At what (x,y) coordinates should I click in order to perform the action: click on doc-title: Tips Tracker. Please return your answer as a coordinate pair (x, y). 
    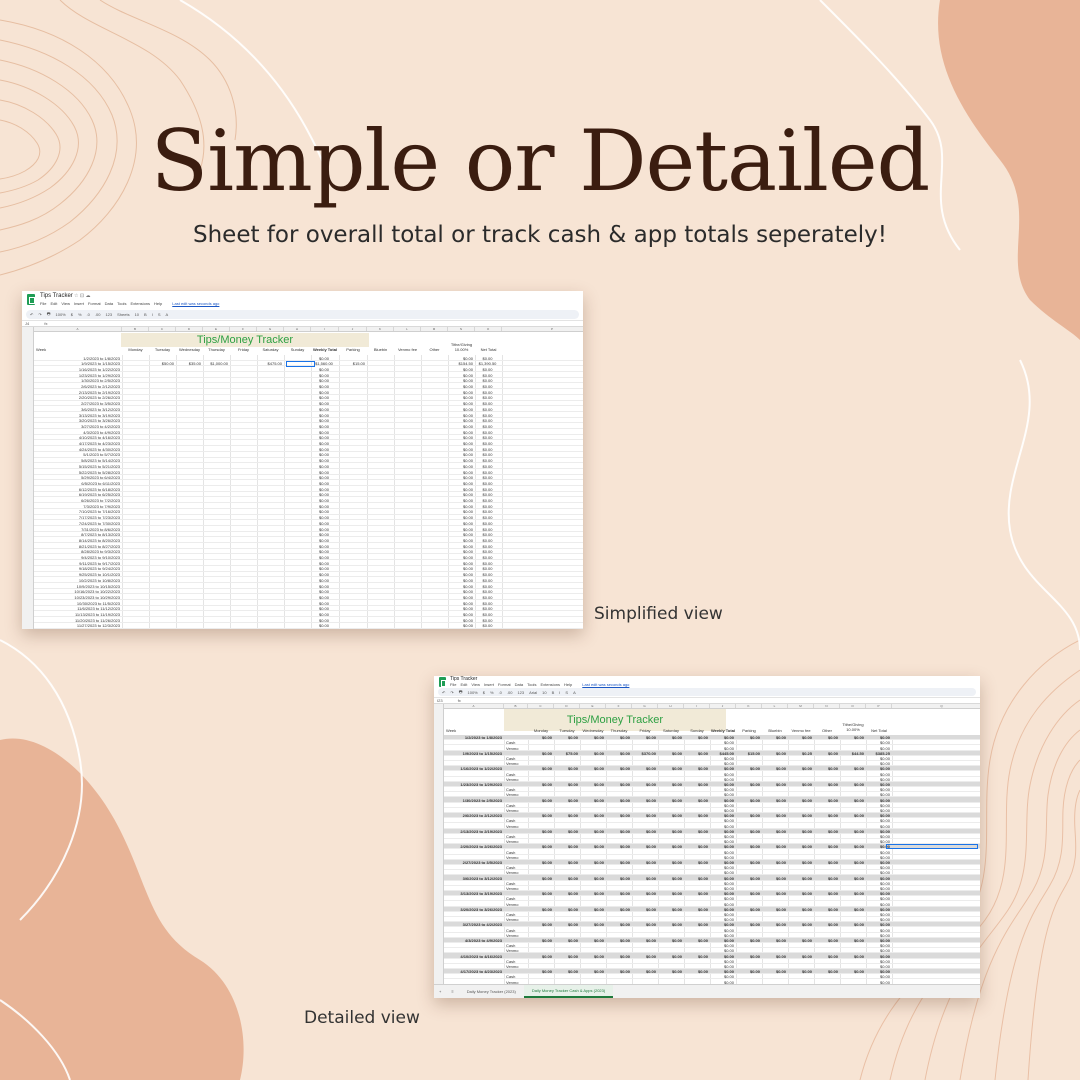
    Looking at the image, I should click on (56, 296).